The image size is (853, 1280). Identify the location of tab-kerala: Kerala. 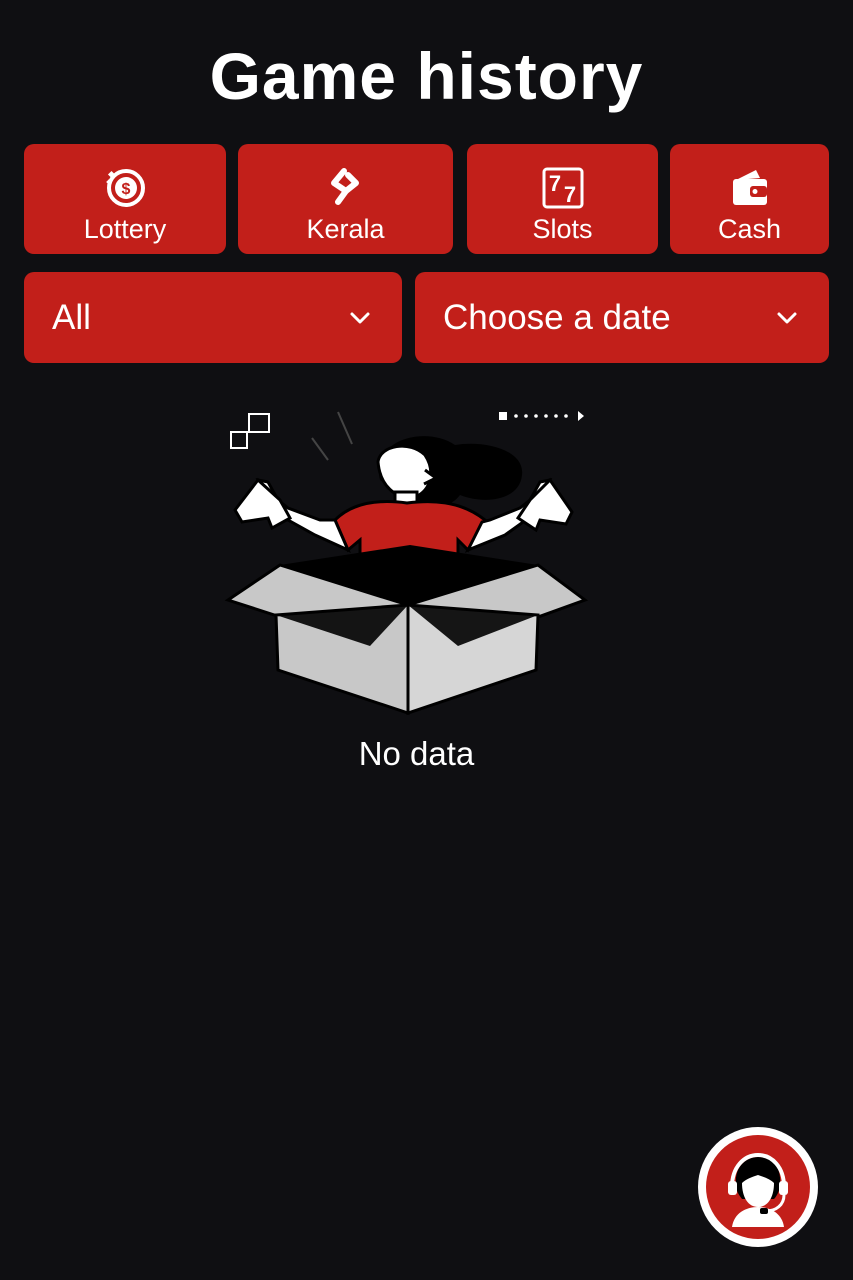
(345, 199).